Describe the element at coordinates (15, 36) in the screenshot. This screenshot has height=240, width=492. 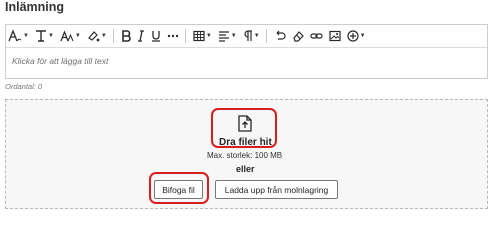
I see `text-style-icon` at that location.